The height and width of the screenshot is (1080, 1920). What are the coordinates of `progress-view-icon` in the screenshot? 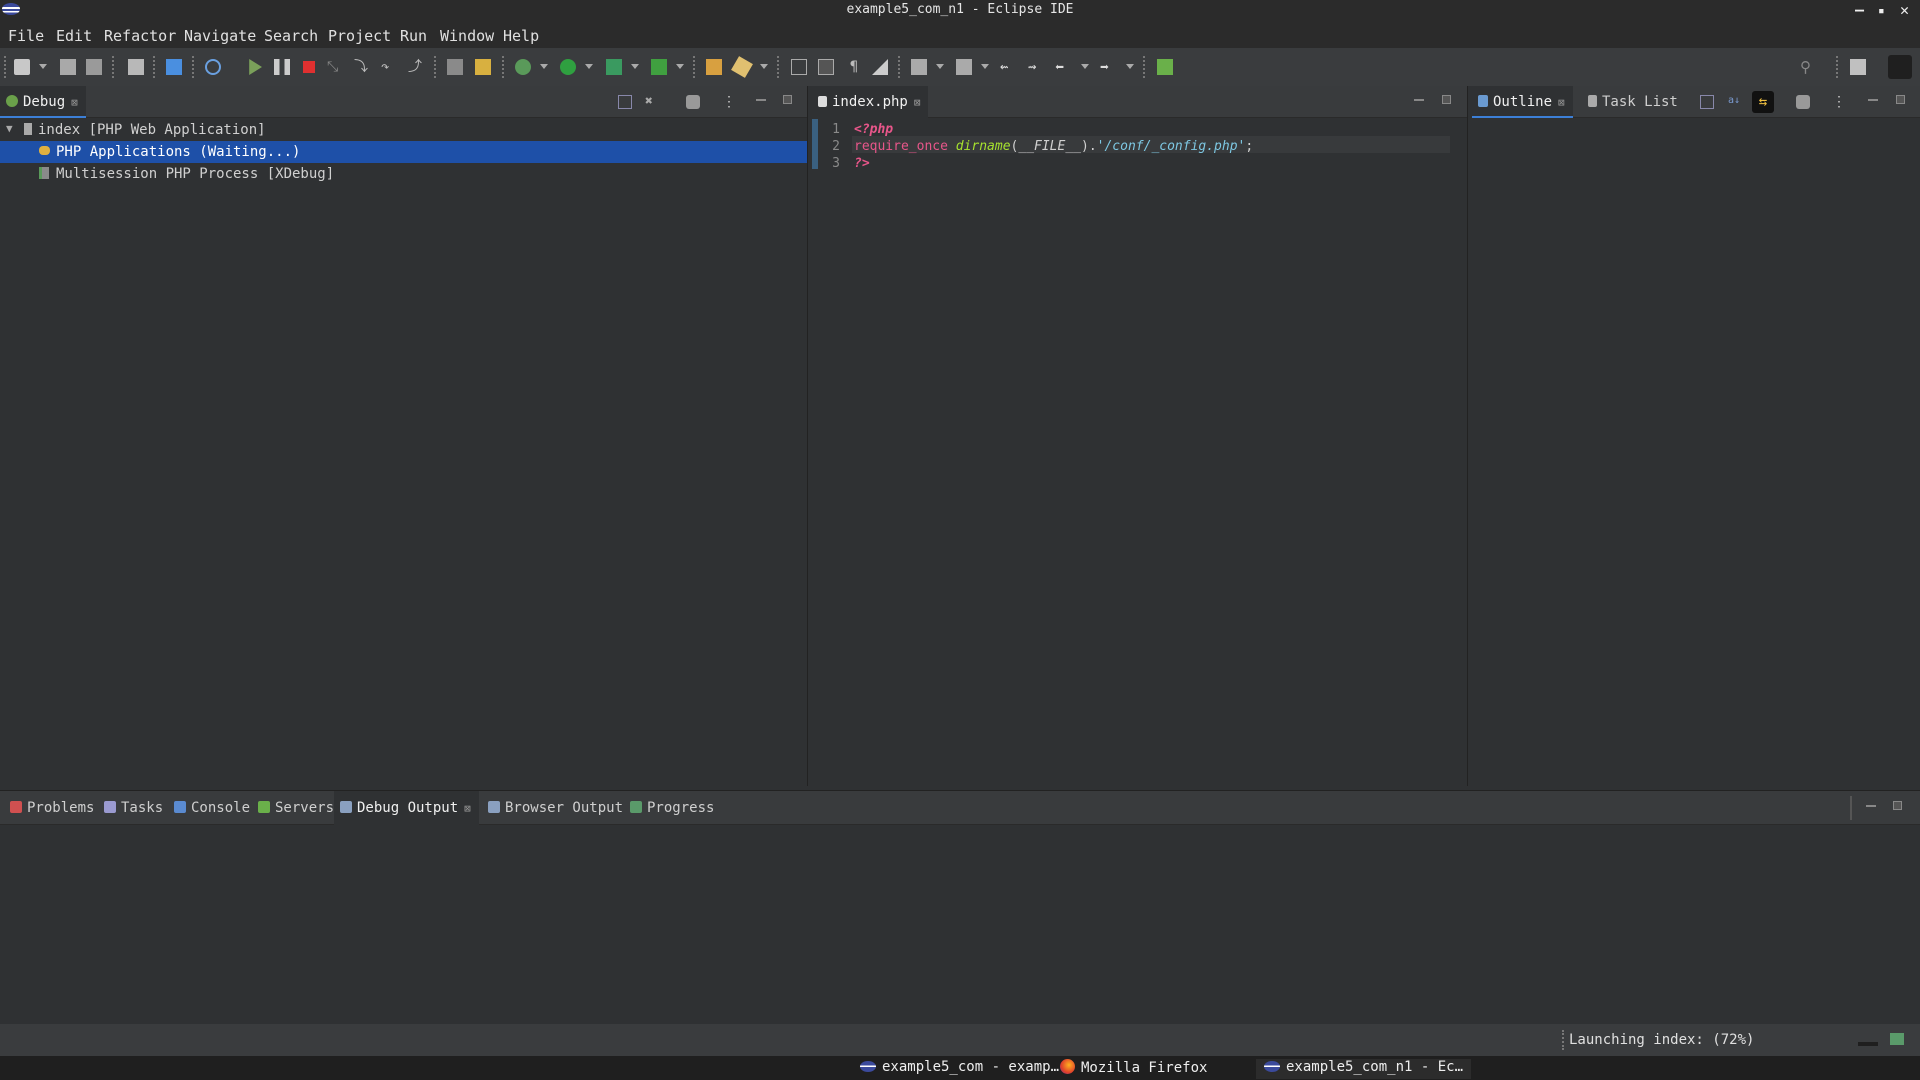 It's located at (1897, 1039).